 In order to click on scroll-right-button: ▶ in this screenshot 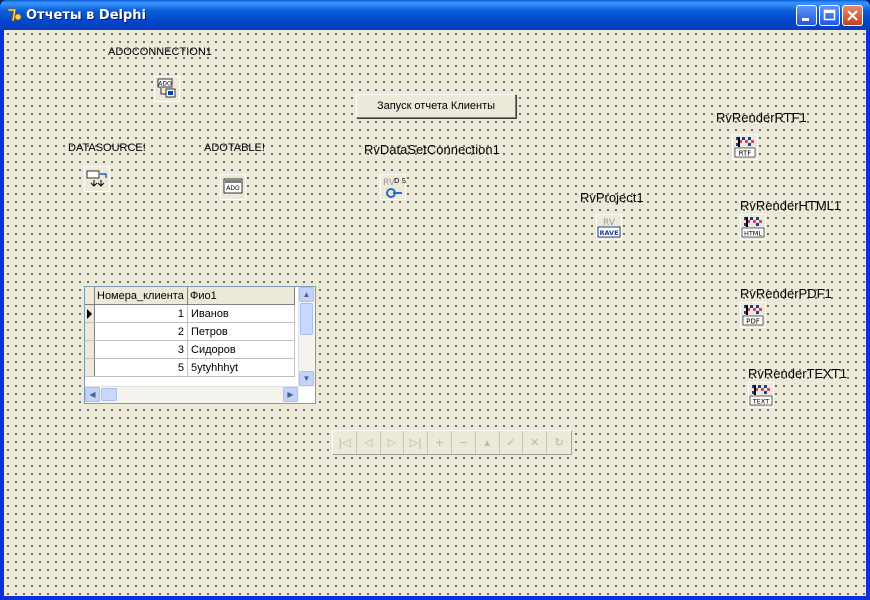, I will do `click(290, 394)`.